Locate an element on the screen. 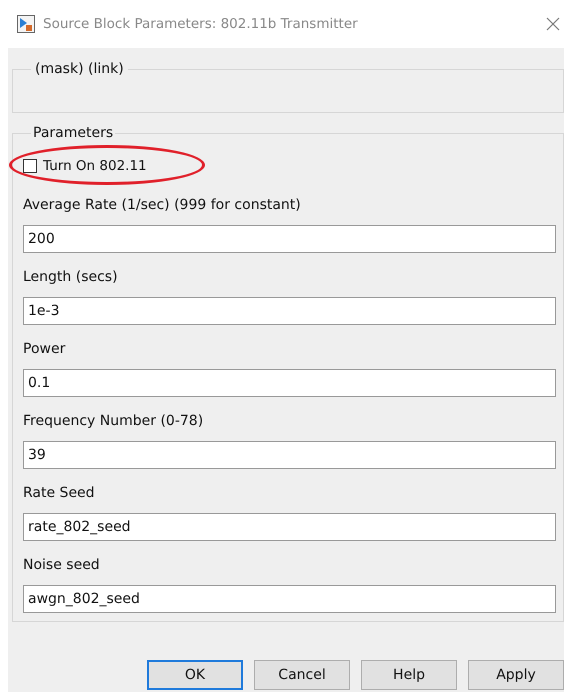  input-field: 39 is located at coordinates (289, 455).